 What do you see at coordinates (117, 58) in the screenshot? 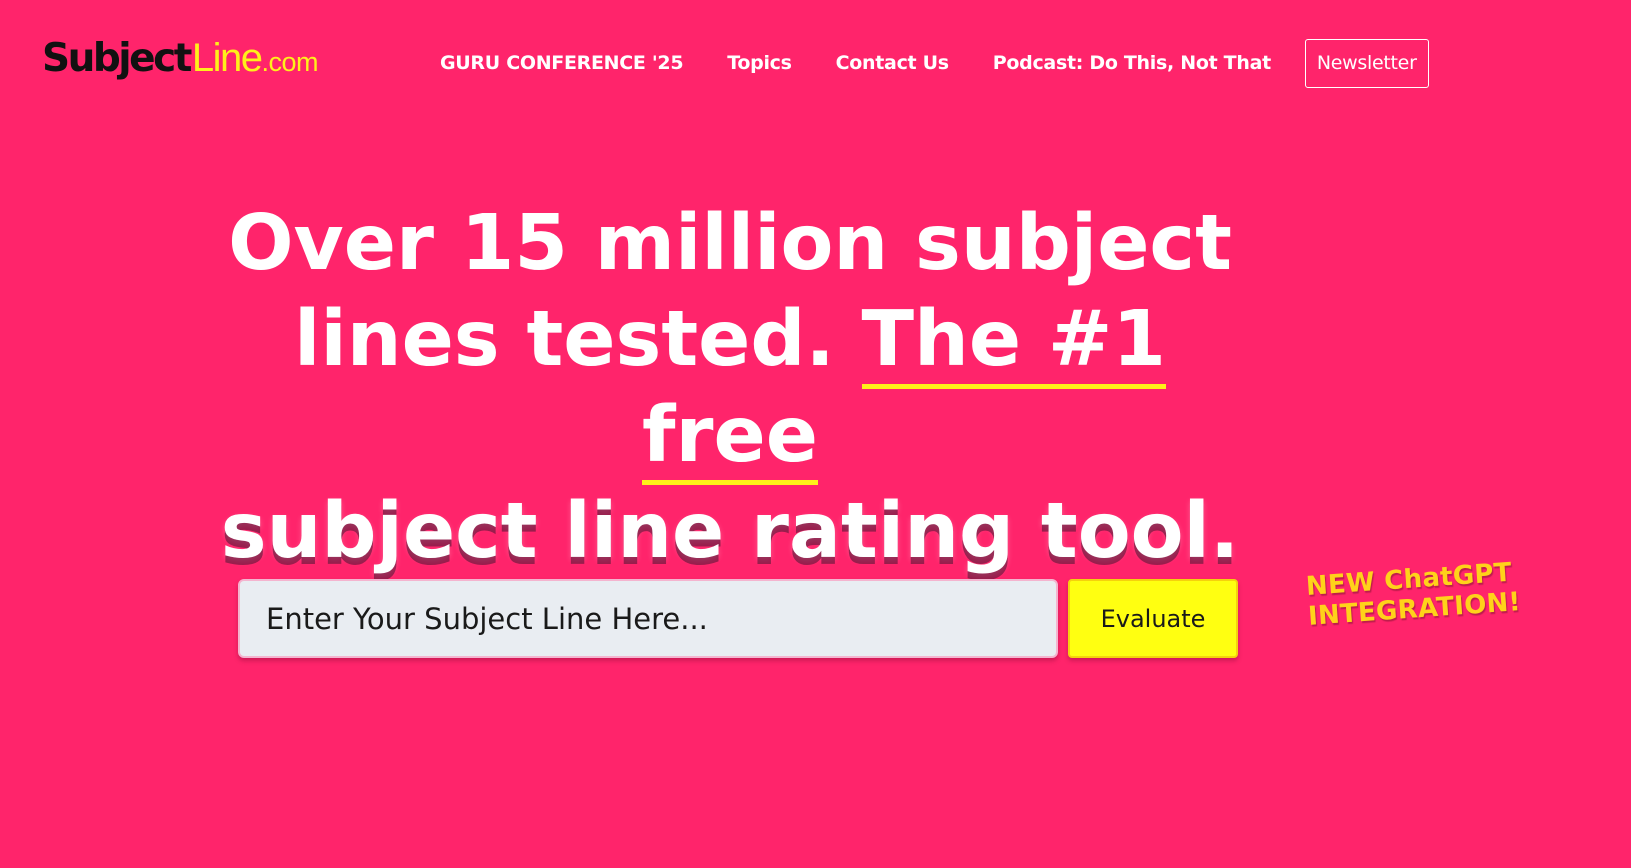
I see `logo-subject-text: Subject` at bounding box center [117, 58].